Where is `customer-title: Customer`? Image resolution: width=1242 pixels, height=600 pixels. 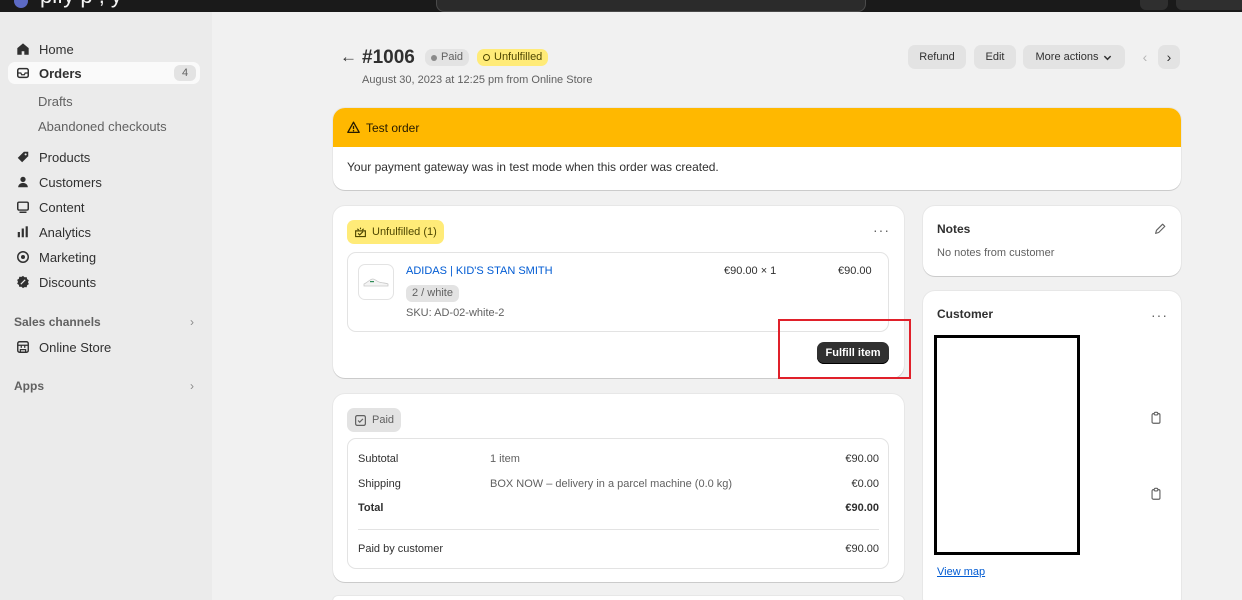
customer-title: Customer is located at coordinates (965, 314).